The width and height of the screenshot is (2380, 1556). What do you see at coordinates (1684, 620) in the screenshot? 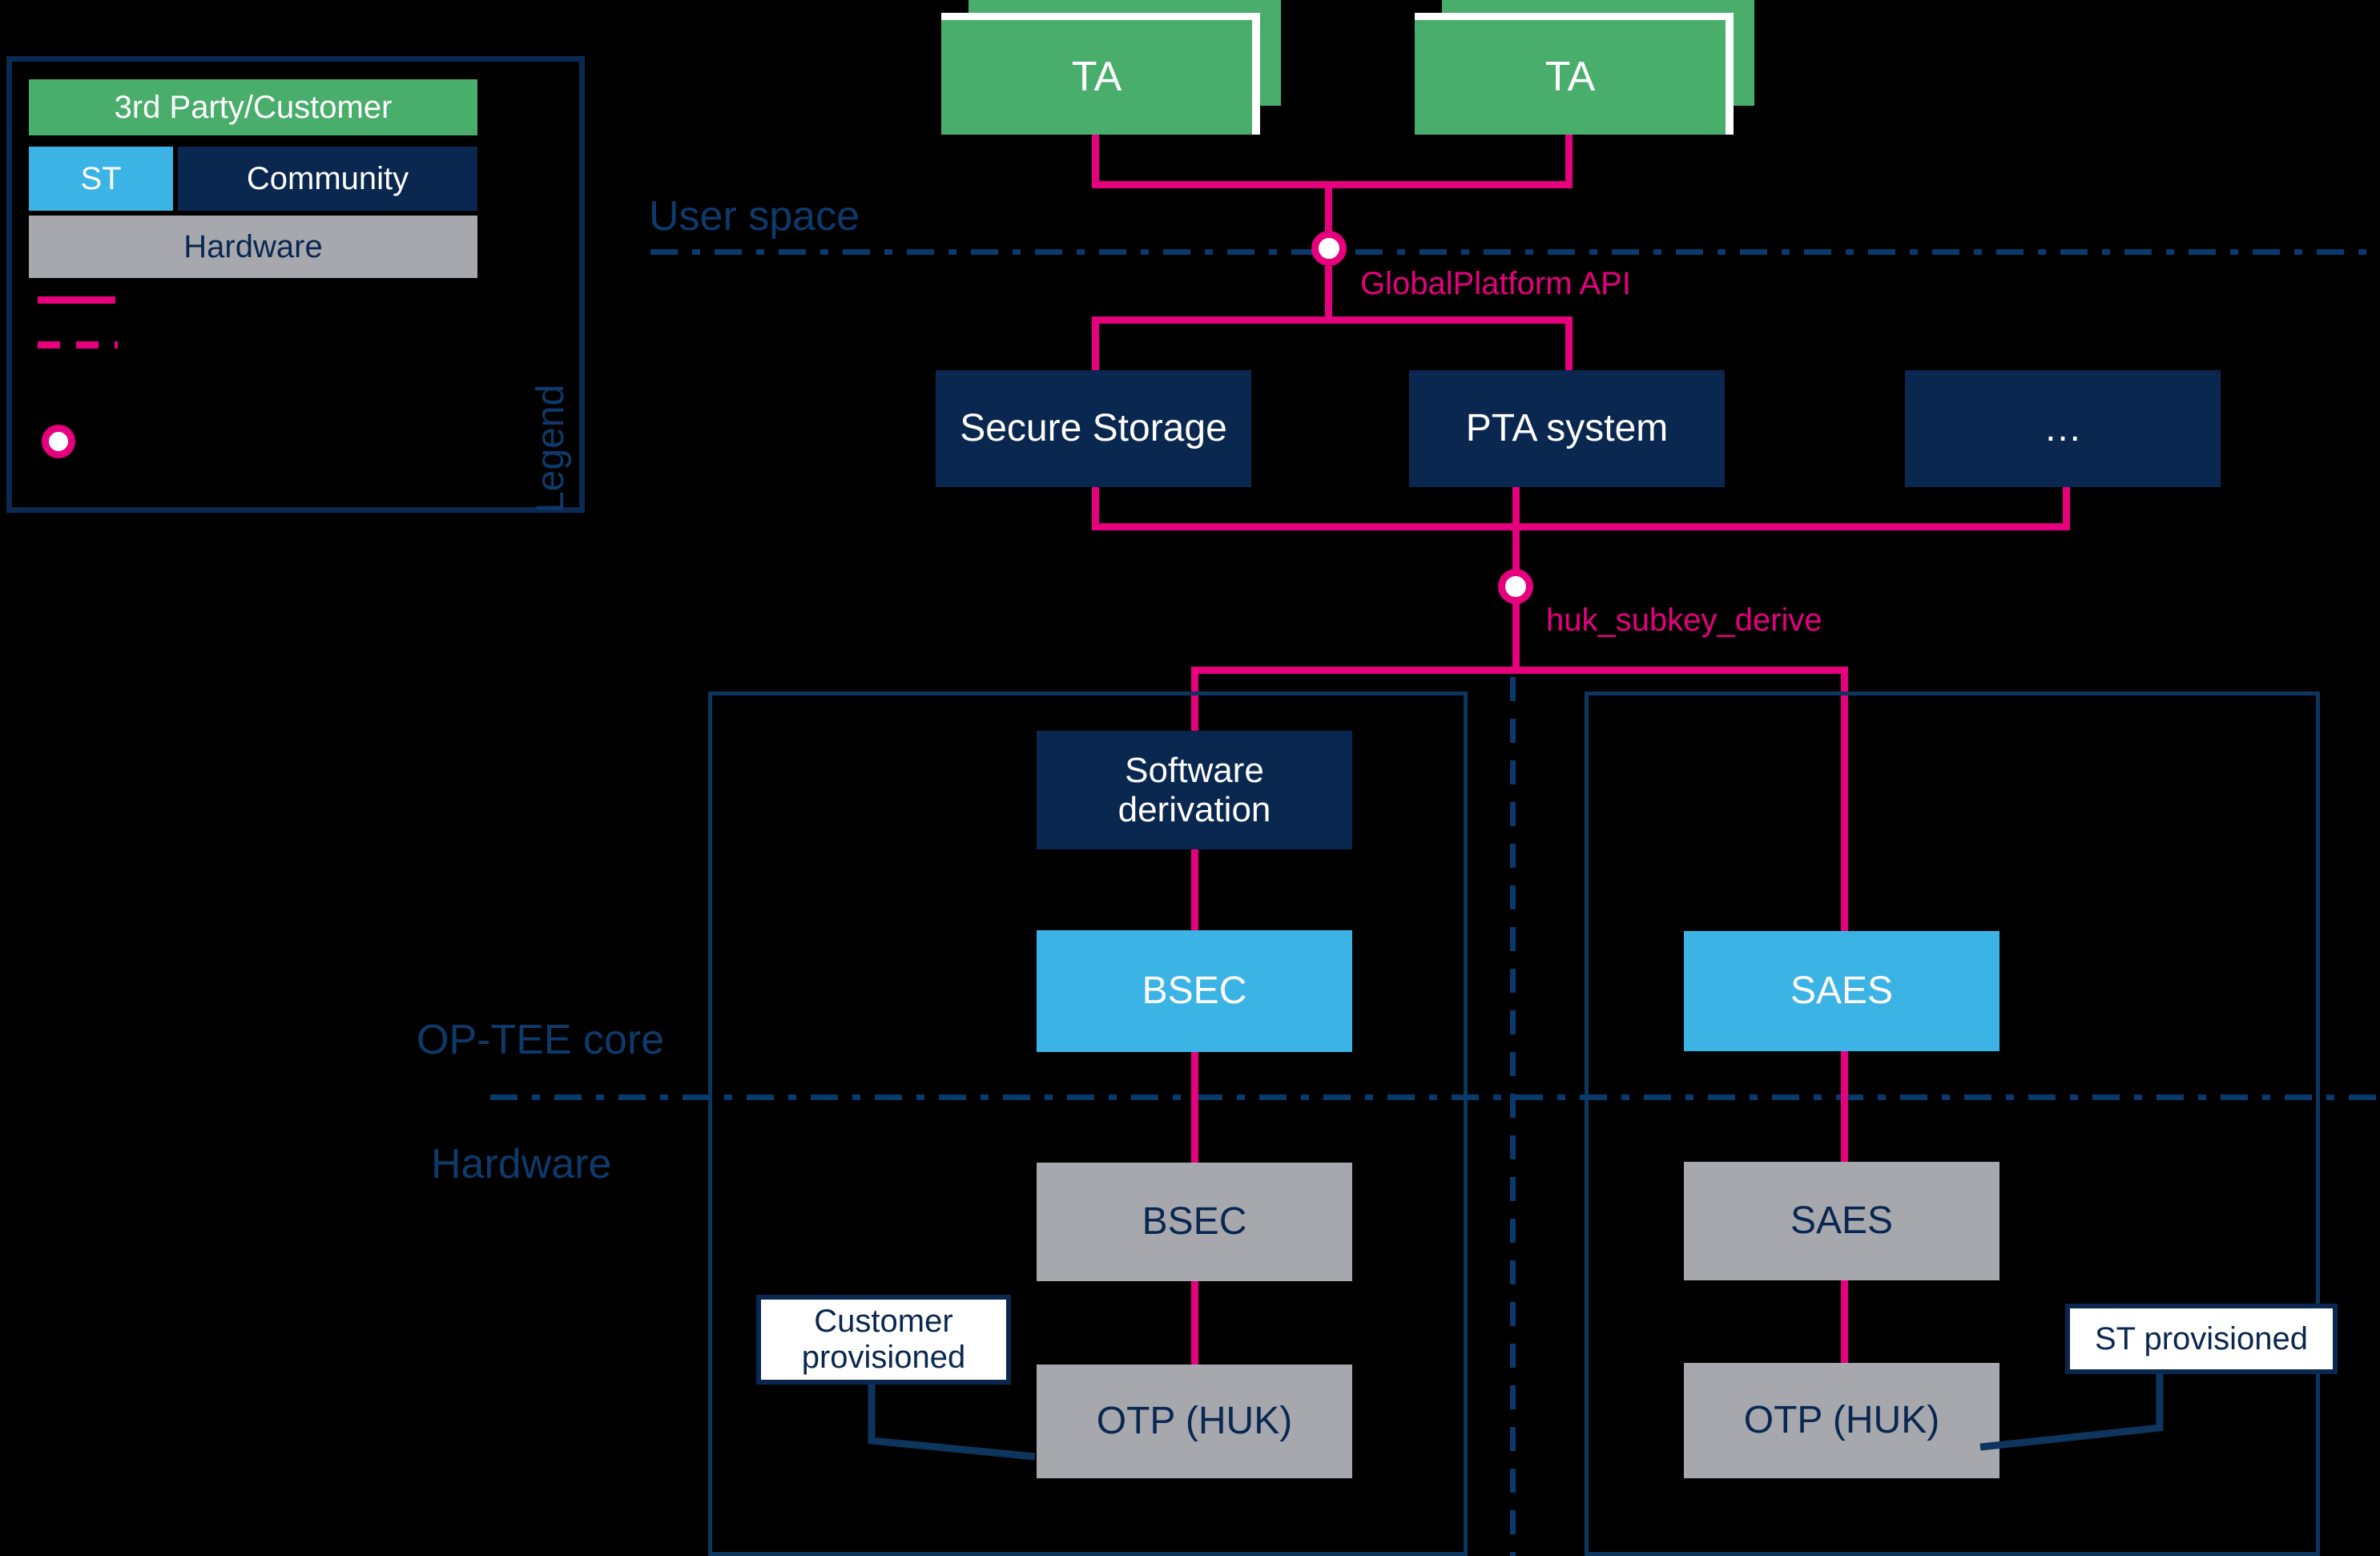
I see `huk-subkey-derive-label: huk_subkey_derive` at bounding box center [1684, 620].